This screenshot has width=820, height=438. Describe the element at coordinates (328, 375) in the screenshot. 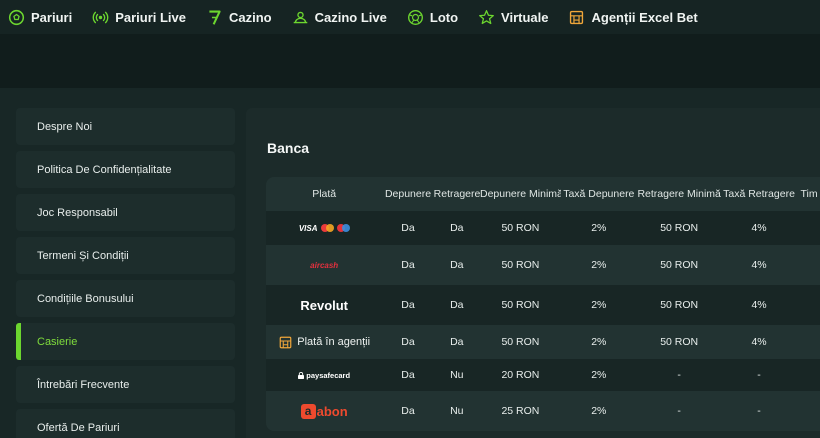

I see `paysafecard-label: paysafecard` at that location.